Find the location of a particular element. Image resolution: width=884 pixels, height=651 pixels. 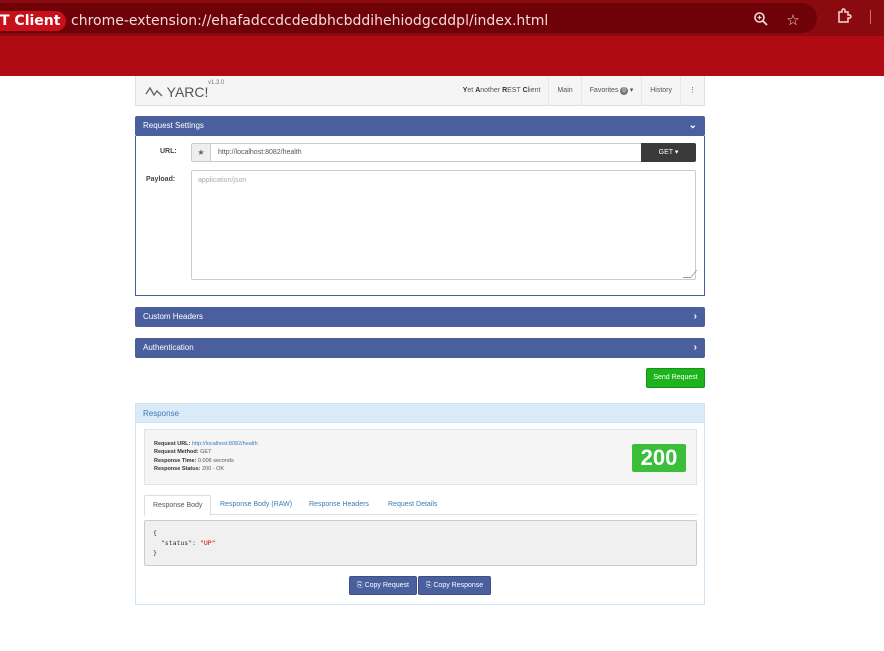

request-settings-header: Request Settings ⌄ is located at coordinates (420, 126).